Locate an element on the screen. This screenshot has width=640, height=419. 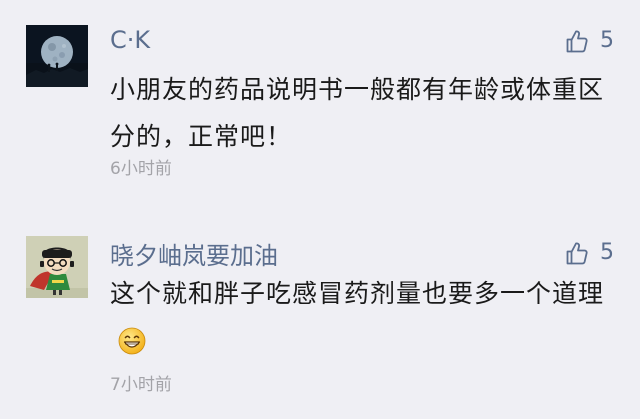
grinning-face-emoji-icon is located at coordinates (132, 346).